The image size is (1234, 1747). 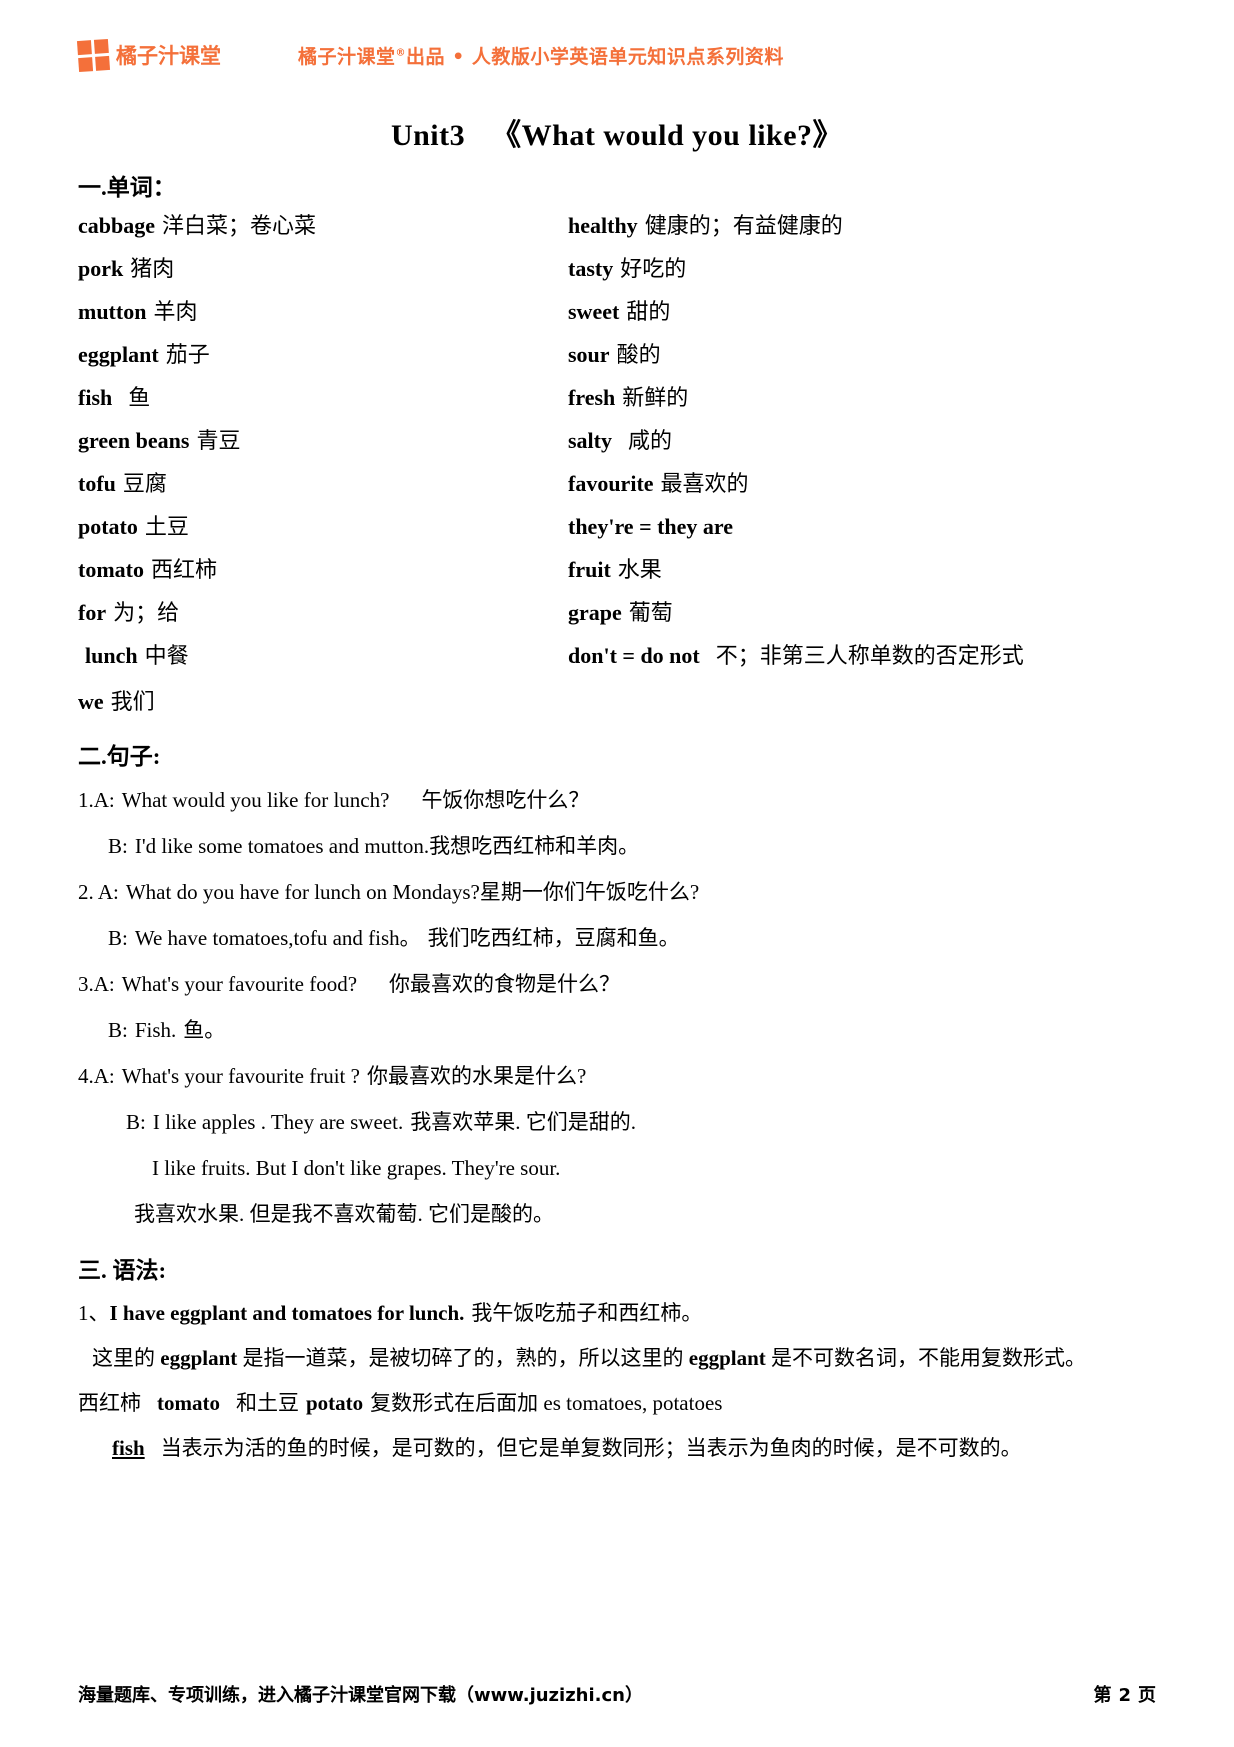 What do you see at coordinates (239, 984) in the screenshot?
I see `sentence-en: What's your favourite food?` at bounding box center [239, 984].